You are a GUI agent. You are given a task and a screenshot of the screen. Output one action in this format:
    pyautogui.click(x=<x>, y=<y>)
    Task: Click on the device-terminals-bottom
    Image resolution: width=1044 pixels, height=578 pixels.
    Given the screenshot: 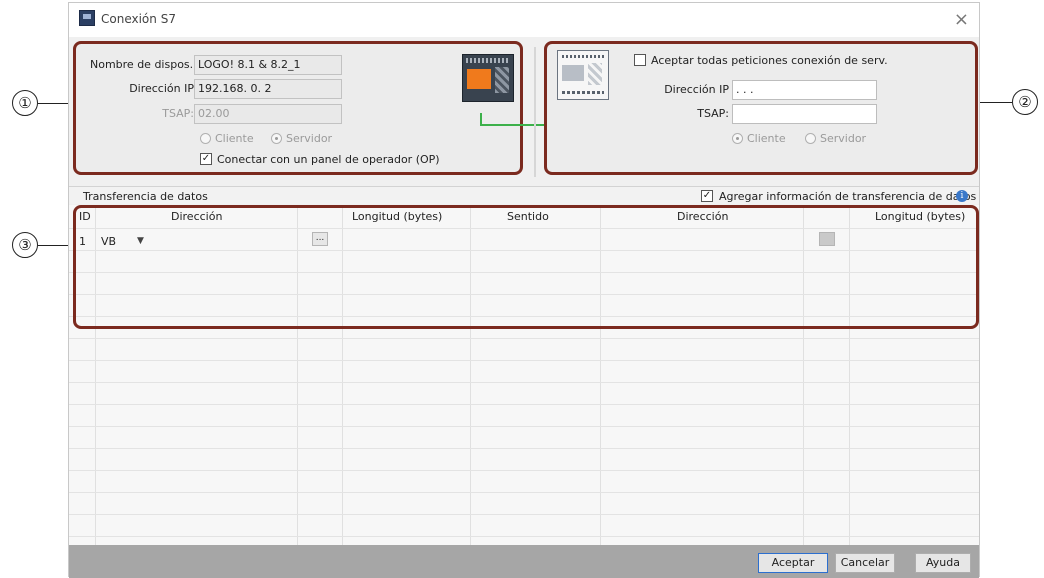 What is the action you would take?
    pyautogui.click(x=583, y=92)
    